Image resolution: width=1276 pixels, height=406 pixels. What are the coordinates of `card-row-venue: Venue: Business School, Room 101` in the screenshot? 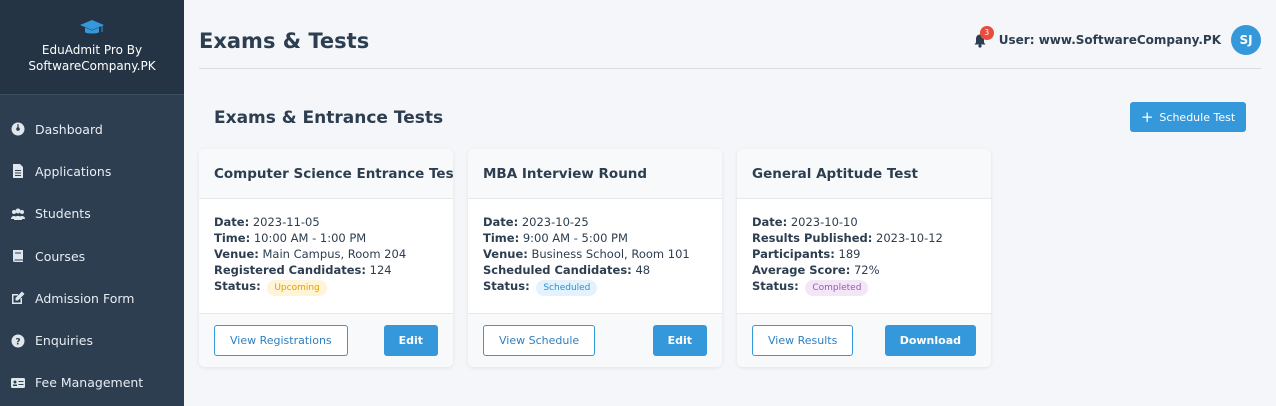 It's located at (586, 254).